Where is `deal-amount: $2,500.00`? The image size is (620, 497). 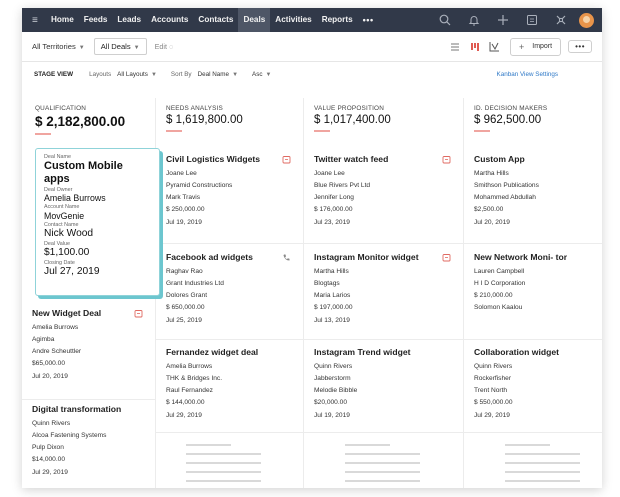 deal-amount: $2,500.00 is located at coordinates (489, 210).